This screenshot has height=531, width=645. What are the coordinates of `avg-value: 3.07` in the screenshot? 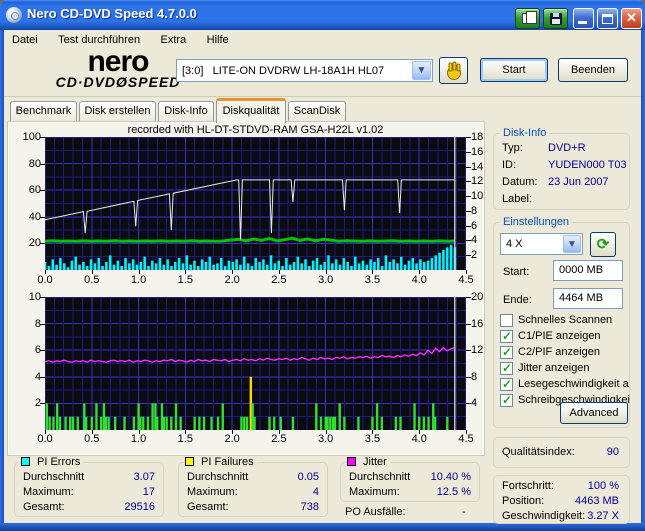 It's located at (144, 477).